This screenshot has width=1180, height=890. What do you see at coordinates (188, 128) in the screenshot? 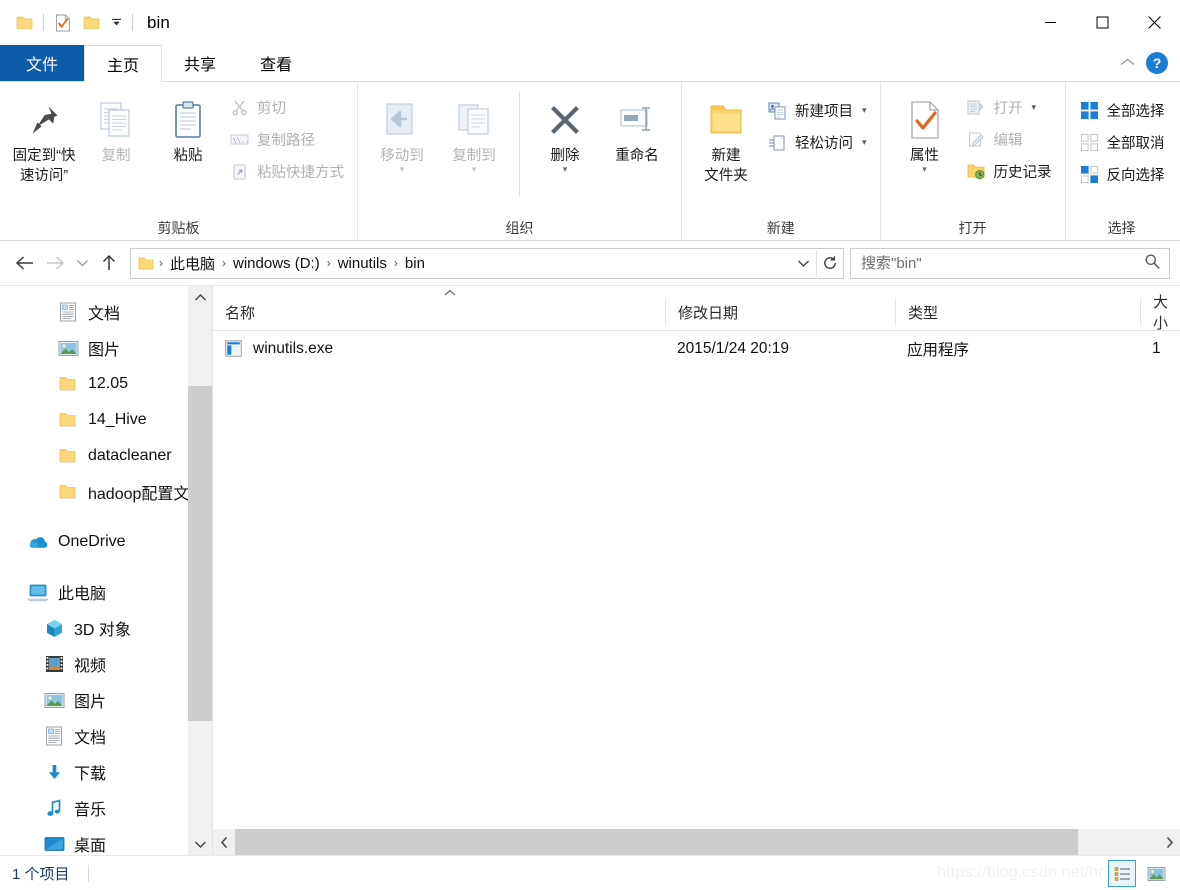
I see `paste-button: 粘贴` at bounding box center [188, 128].